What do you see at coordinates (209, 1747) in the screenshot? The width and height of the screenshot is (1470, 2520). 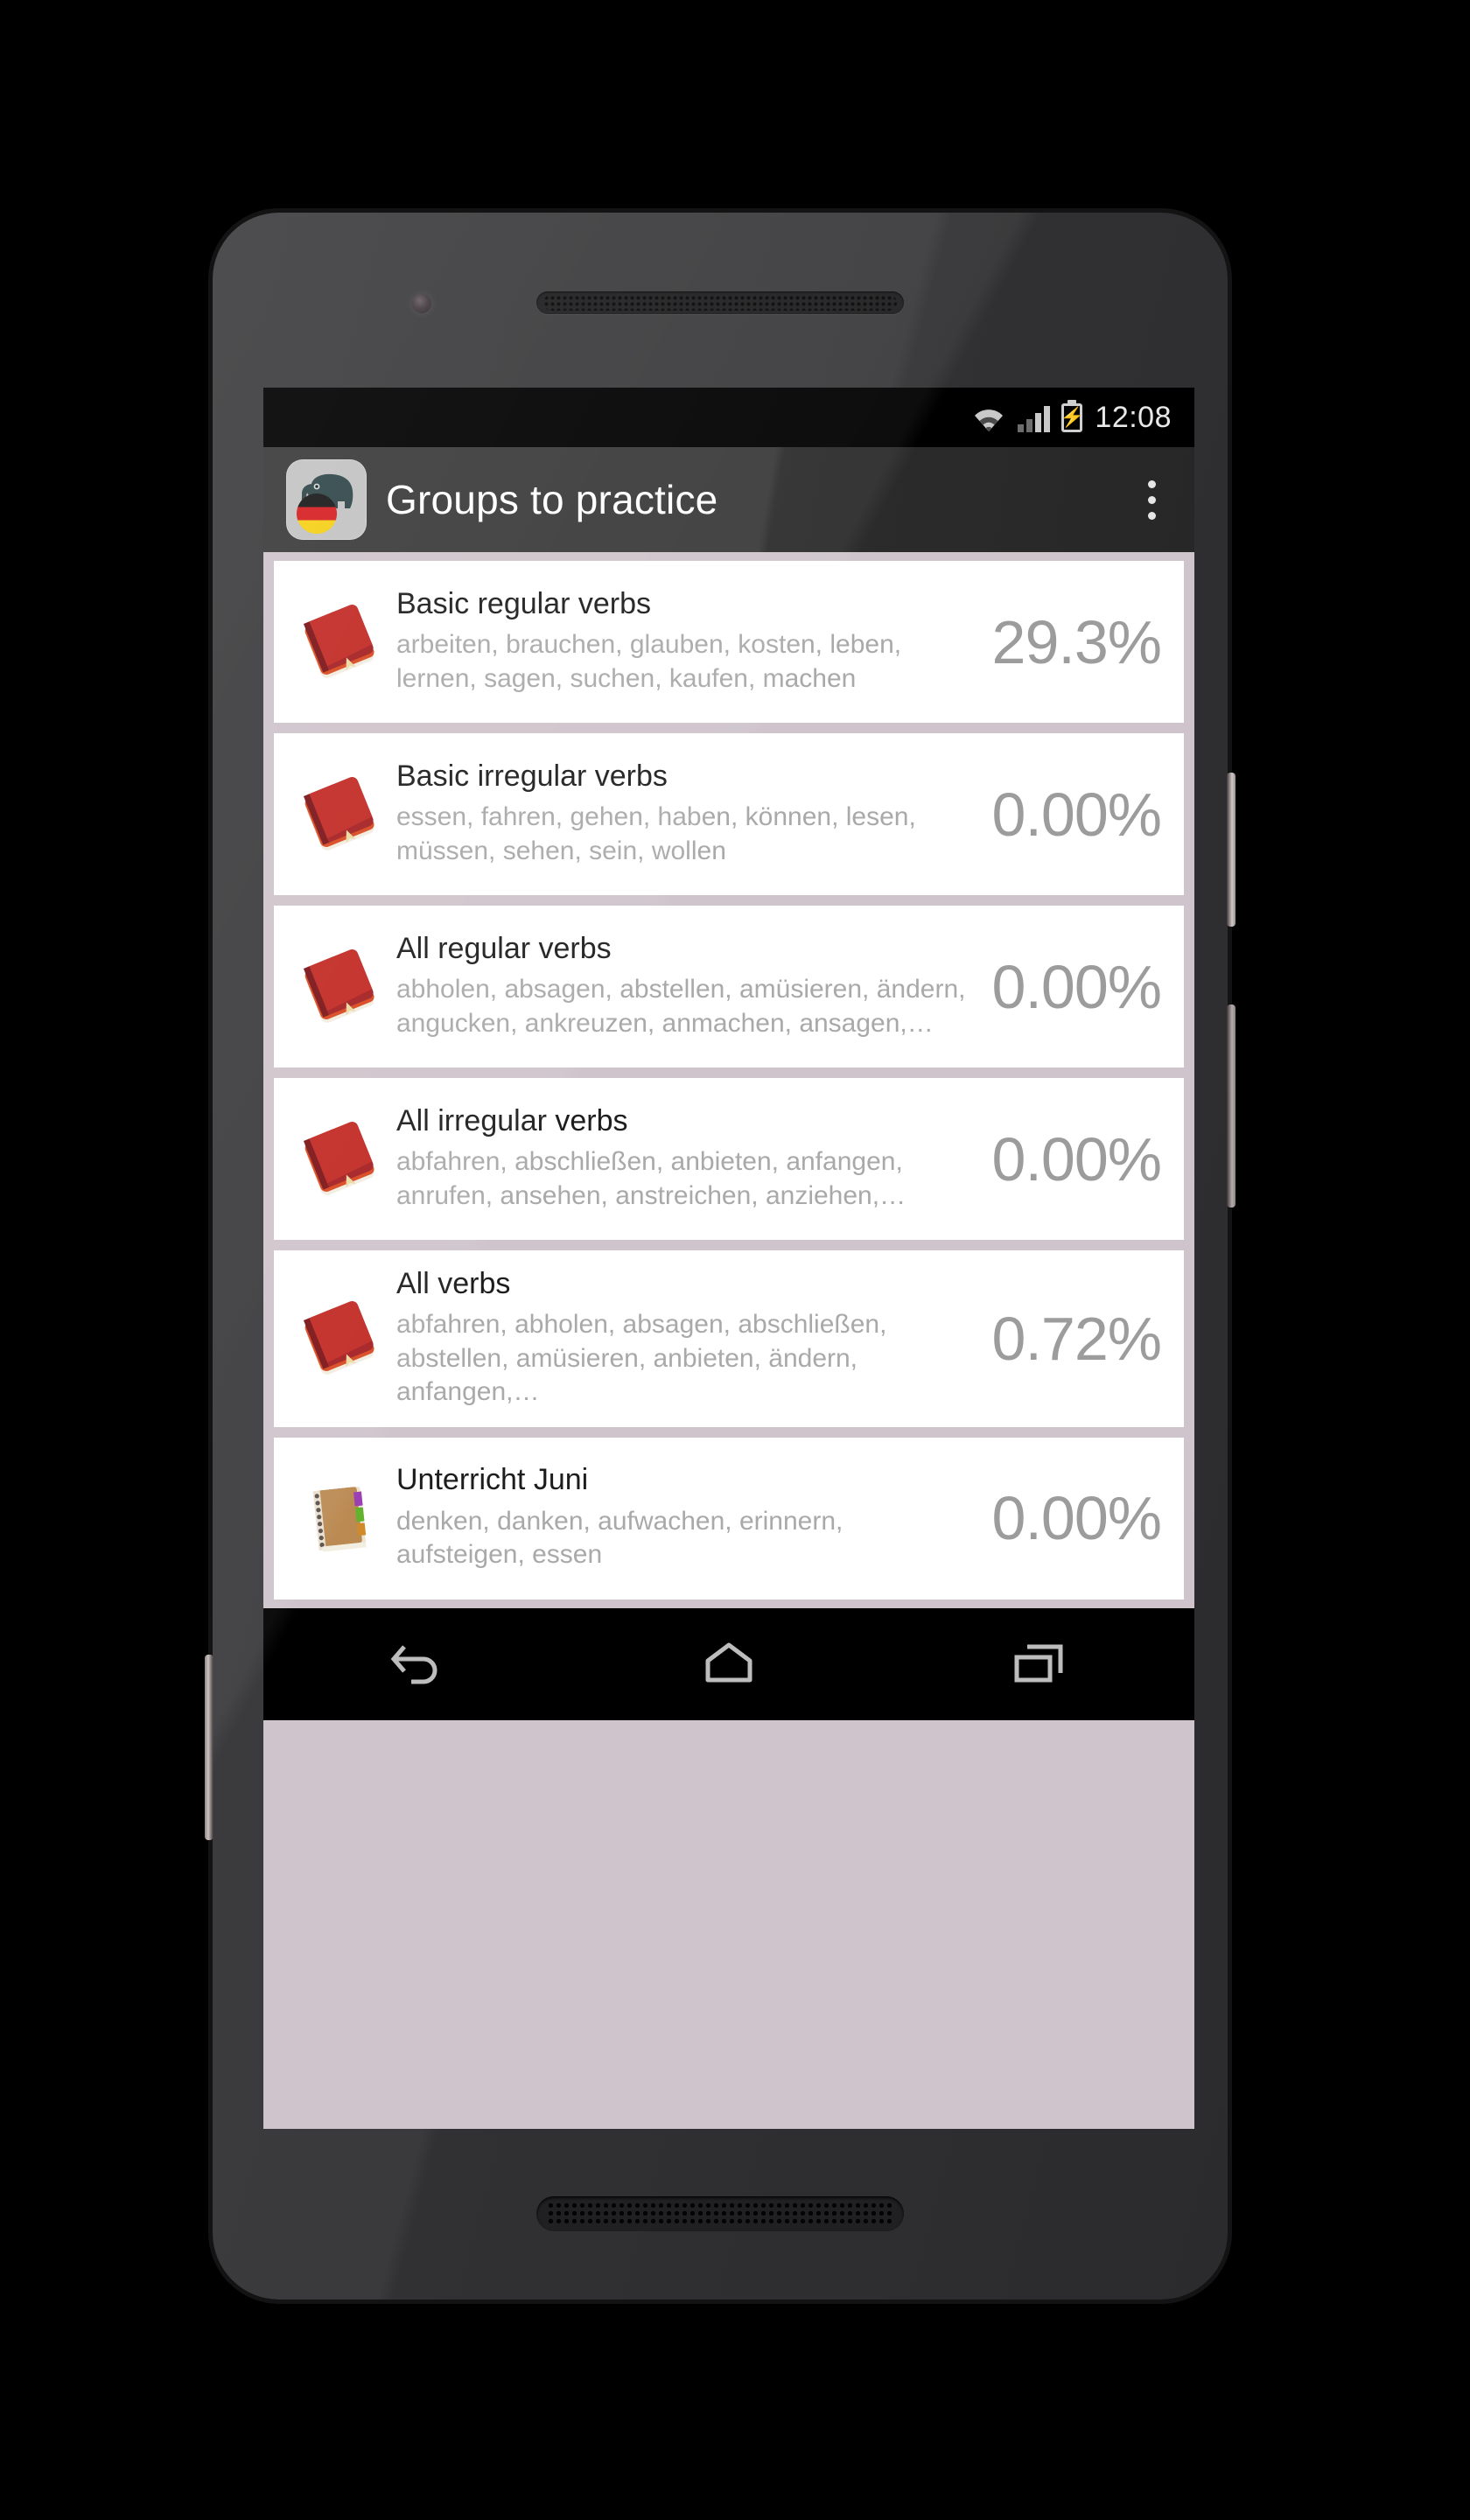 I see `left-side-button` at bounding box center [209, 1747].